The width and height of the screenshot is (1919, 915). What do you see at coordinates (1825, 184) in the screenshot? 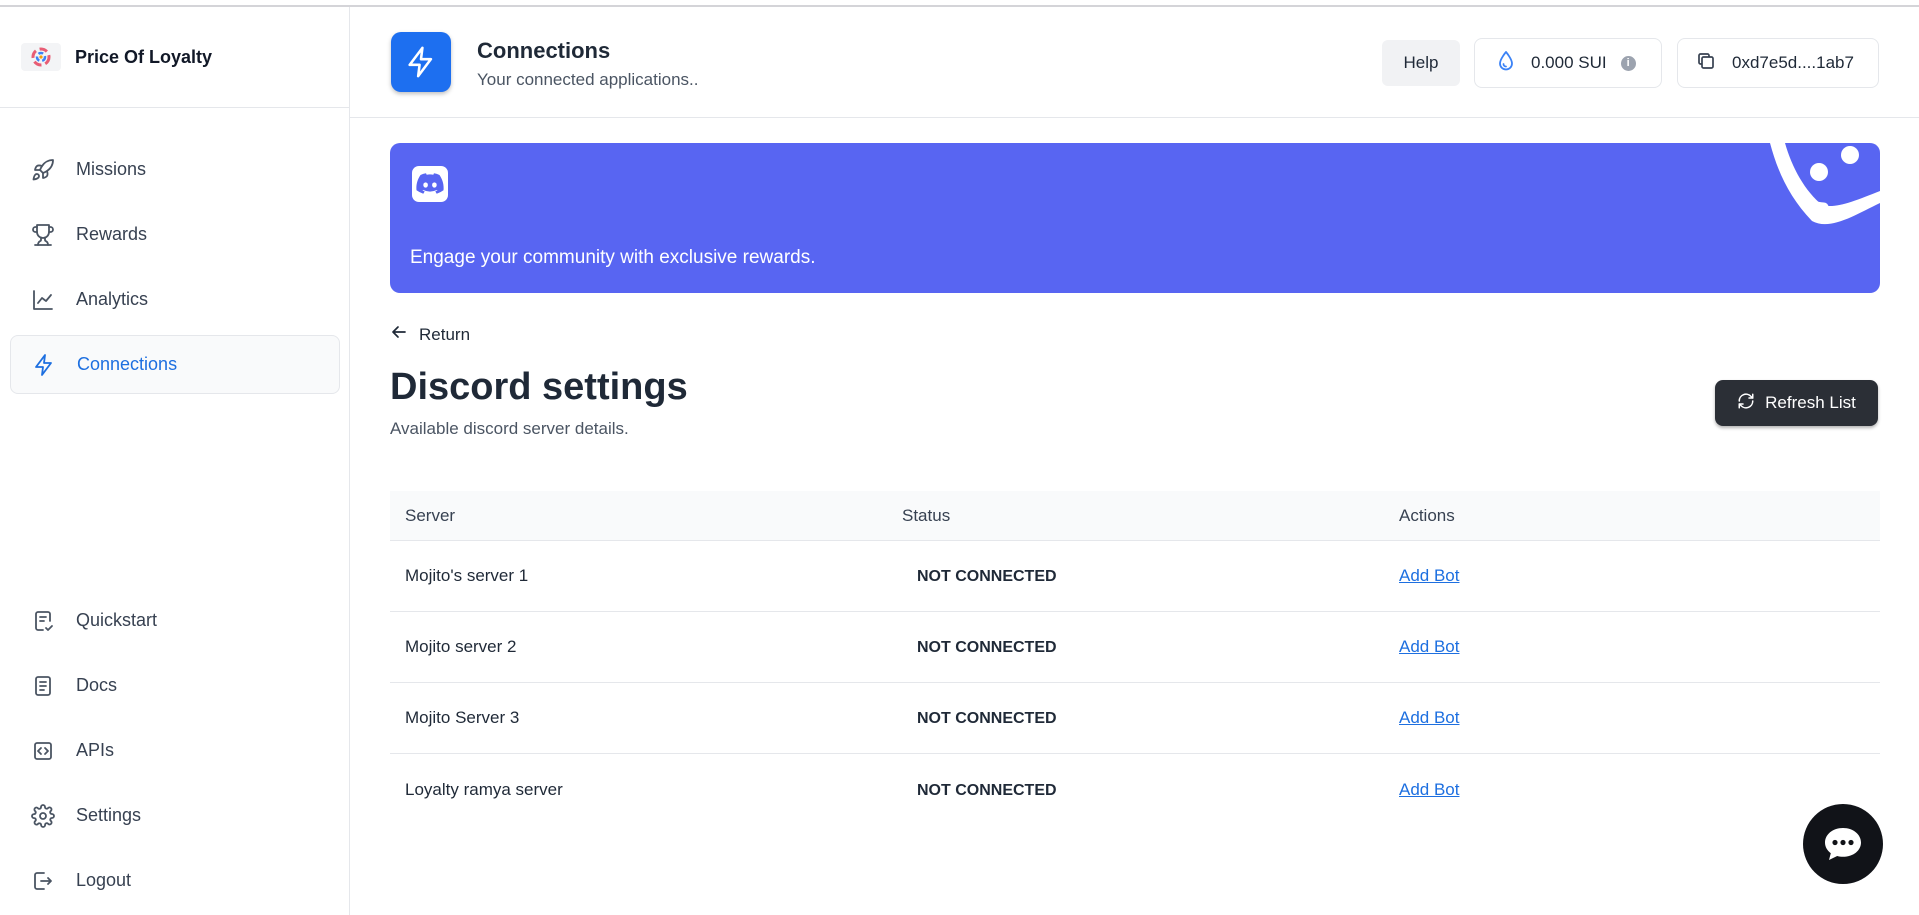
I see `banner-mascot-illustration` at bounding box center [1825, 184].